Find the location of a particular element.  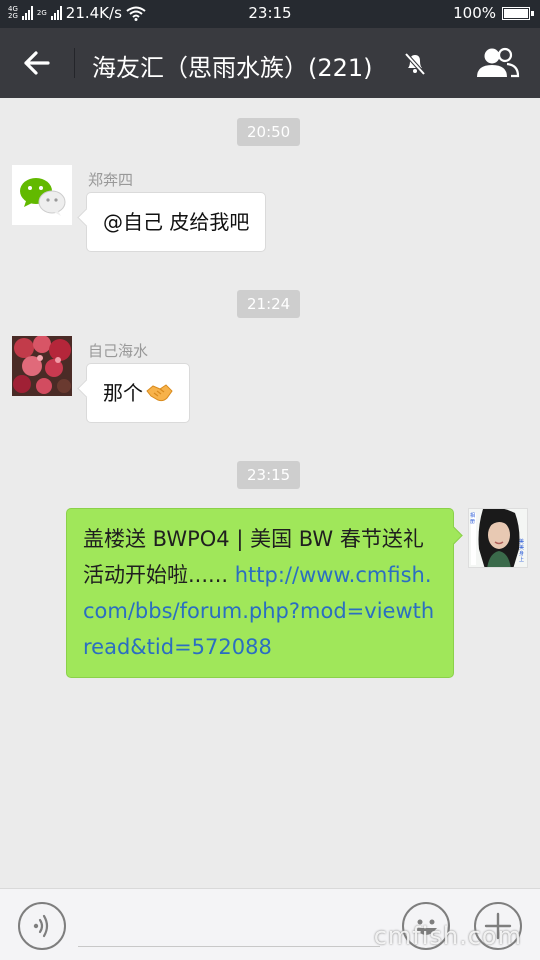

message-text: @自己 皮给我吧 is located at coordinates (176, 222).